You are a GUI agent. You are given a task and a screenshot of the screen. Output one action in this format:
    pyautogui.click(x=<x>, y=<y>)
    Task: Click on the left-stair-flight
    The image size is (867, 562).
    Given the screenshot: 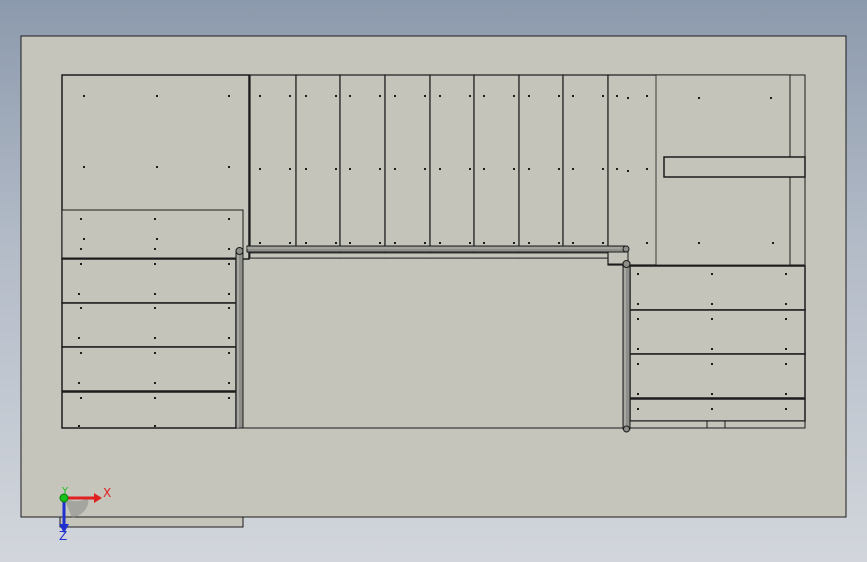 What is the action you would take?
    pyautogui.click(x=149, y=343)
    